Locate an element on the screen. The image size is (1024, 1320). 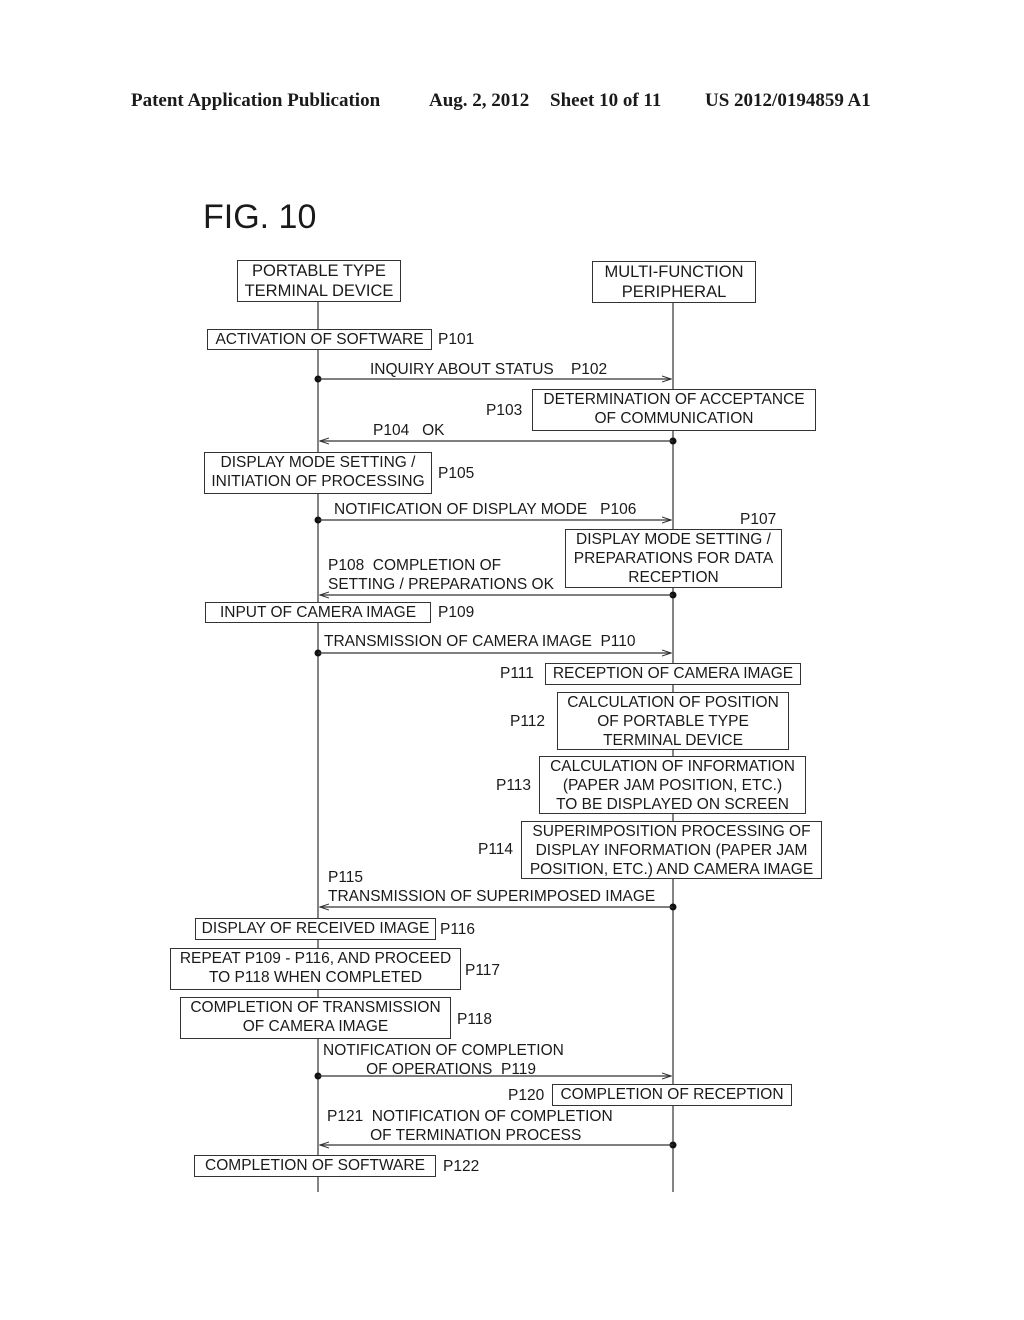
step-p122-id: P122 is located at coordinates (461, 1166).